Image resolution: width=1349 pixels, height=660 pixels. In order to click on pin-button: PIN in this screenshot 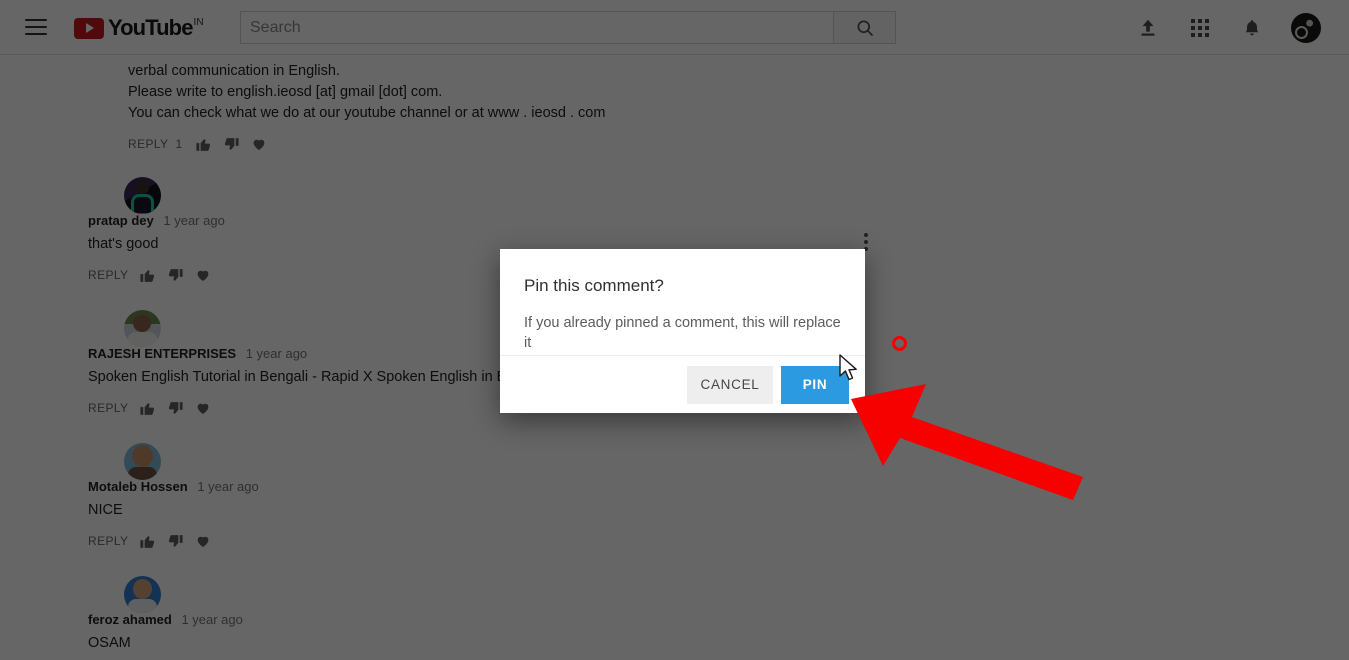, I will do `click(815, 384)`.